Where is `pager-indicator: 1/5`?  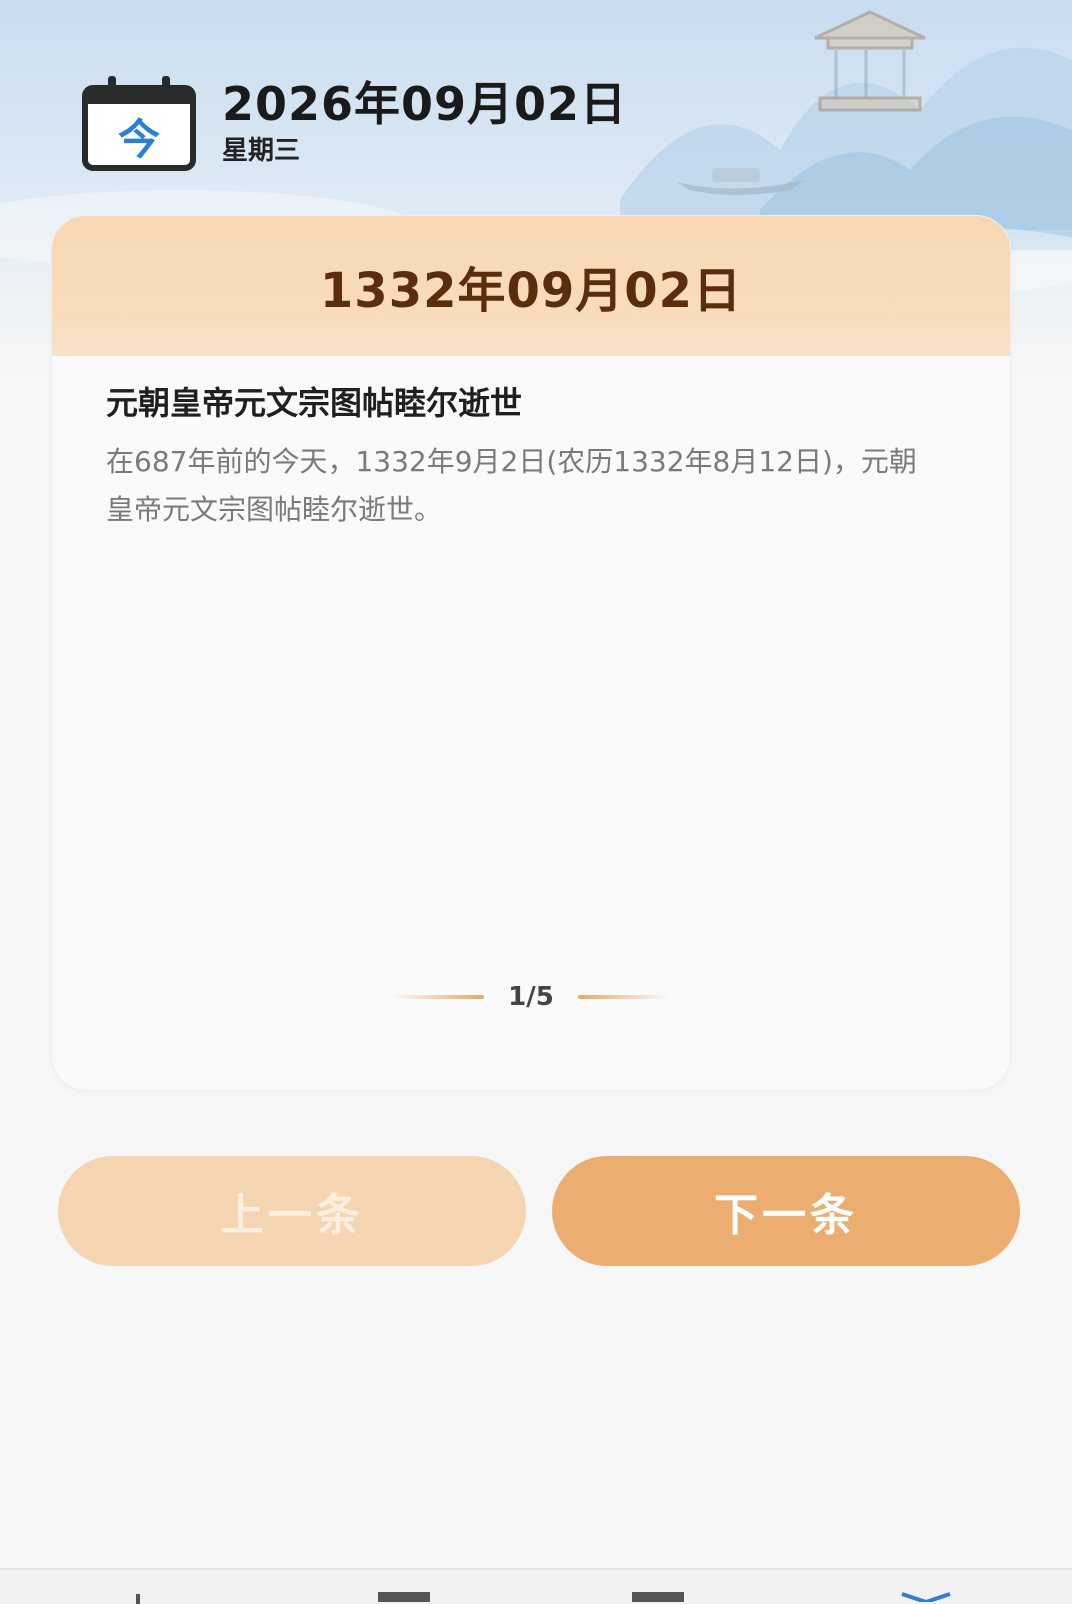 pager-indicator: 1/5 is located at coordinates (531, 997).